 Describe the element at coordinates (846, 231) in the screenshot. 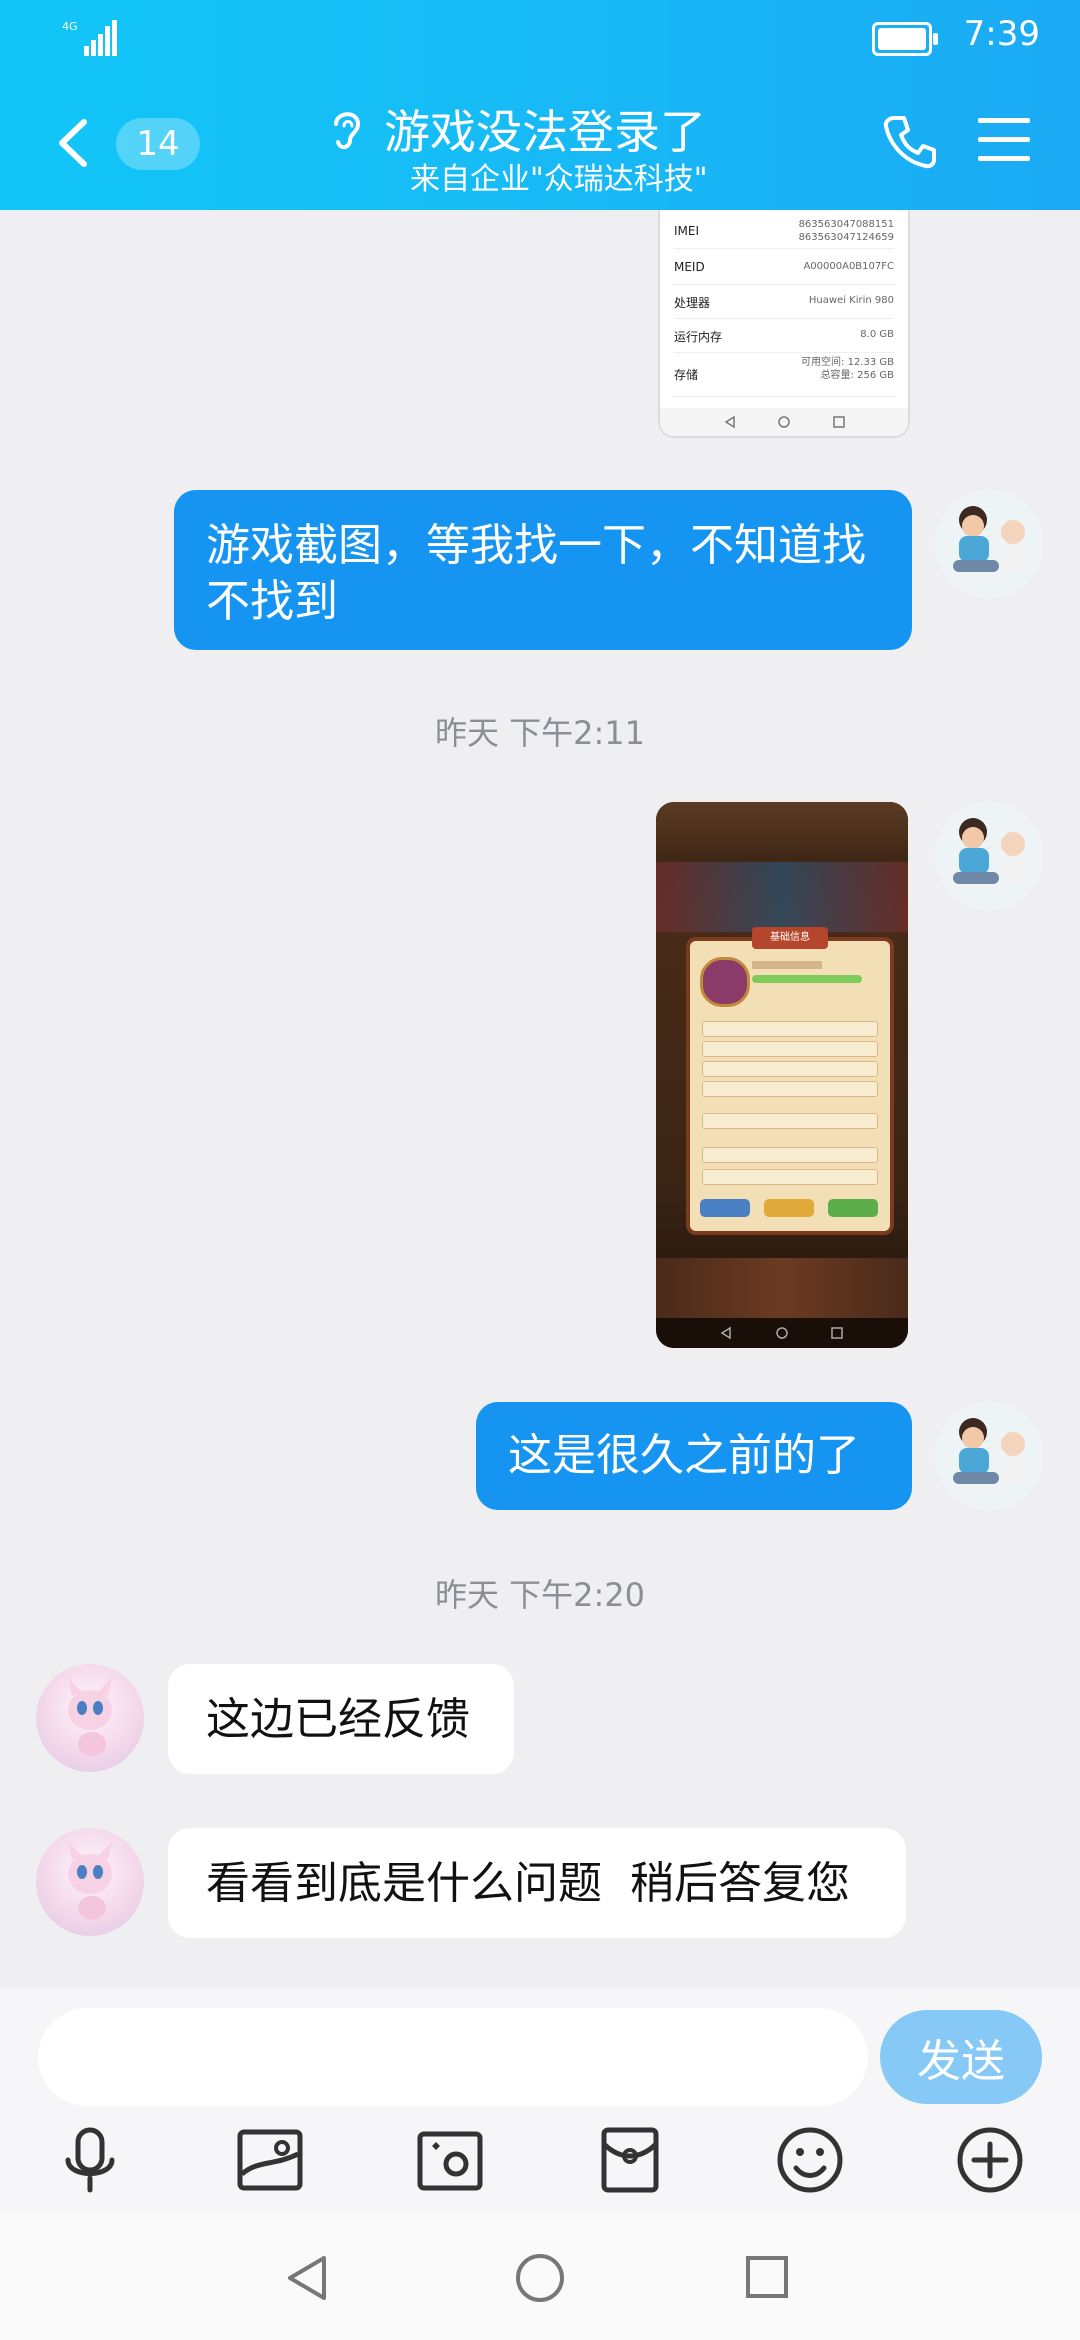

I see `device-info-value: 863563047088151 863563047124659` at that location.